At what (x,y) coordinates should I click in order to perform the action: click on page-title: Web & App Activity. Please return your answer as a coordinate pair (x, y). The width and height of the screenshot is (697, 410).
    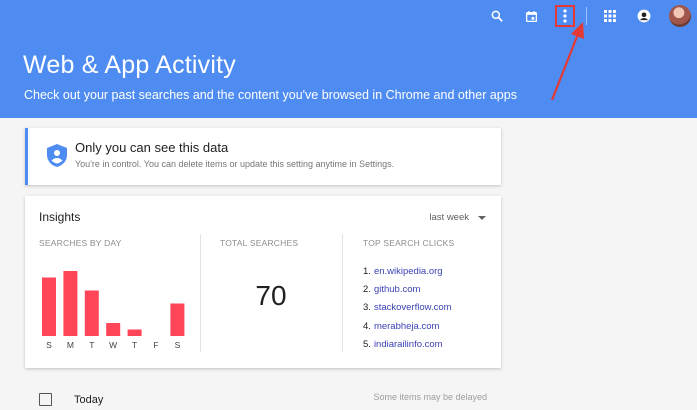
    Looking at the image, I should click on (129, 65).